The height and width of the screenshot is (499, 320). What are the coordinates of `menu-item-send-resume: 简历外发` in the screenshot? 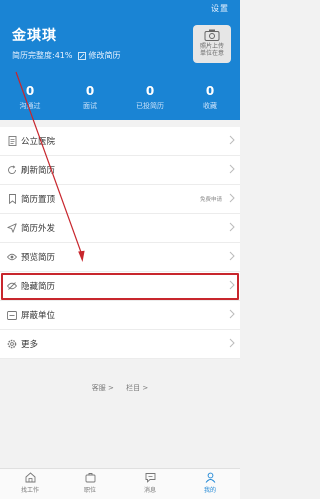 It's located at (120, 228).